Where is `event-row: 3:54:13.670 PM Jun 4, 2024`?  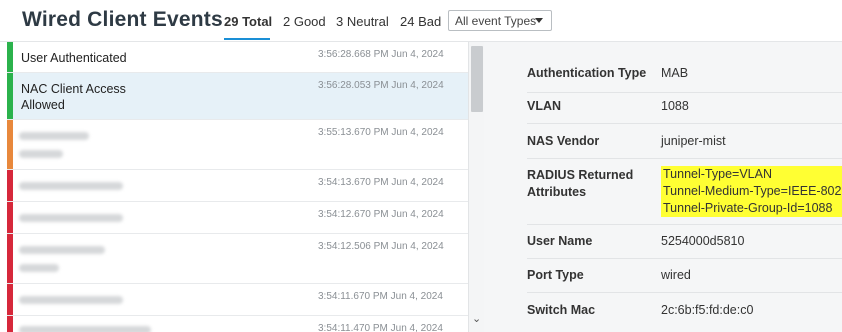
event-row: 3:54:13.670 PM Jun 4, 2024 is located at coordinates (237, 186).